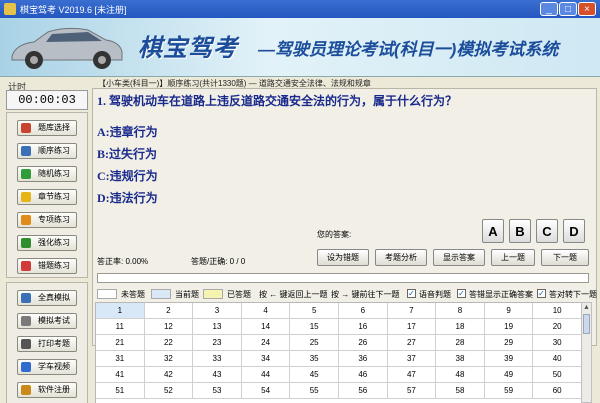  Describe the element at coordinates (169, 343) in the screenshot. I see `question-cell: 22` at that location.